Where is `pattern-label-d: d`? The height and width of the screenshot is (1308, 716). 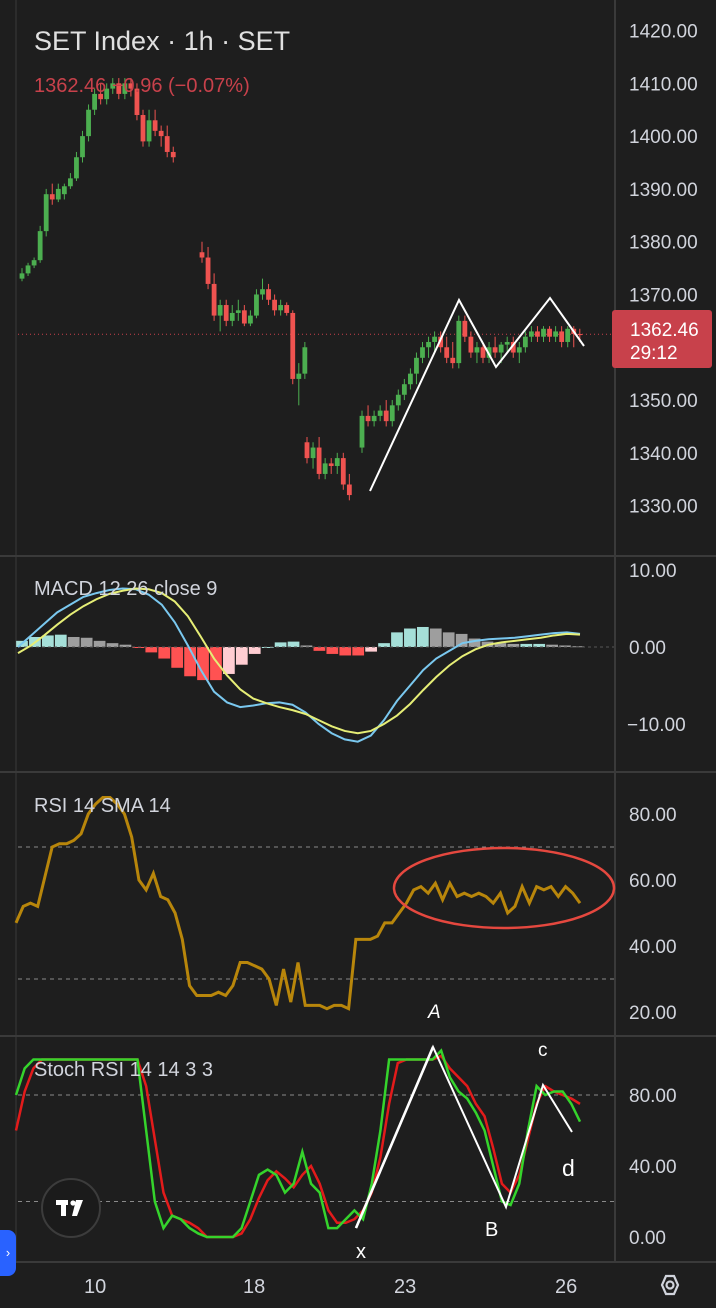
pattern-label-d: d is located at coordinates (568, 1168).